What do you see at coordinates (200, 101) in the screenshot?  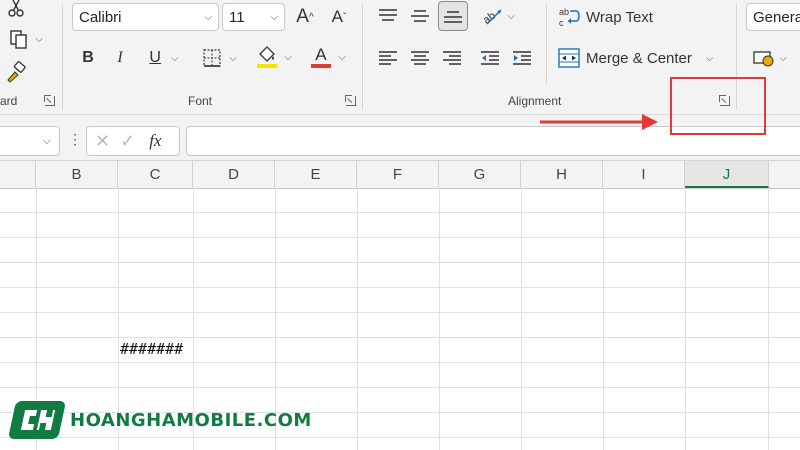 I see `font-group-label: Font` at bounding box center [200, 101].